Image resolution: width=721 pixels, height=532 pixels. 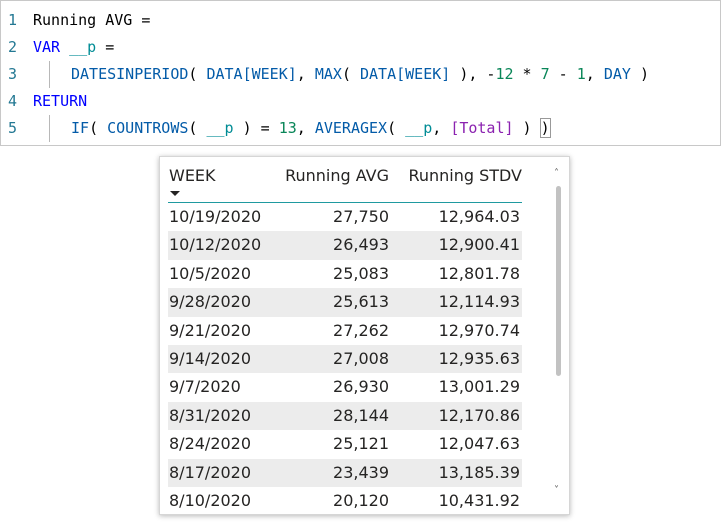 What do you see at coordinates (210, 415) in the screenshot?
I see `cell-week: 8/31/2020` at bounding box center [210, 415].